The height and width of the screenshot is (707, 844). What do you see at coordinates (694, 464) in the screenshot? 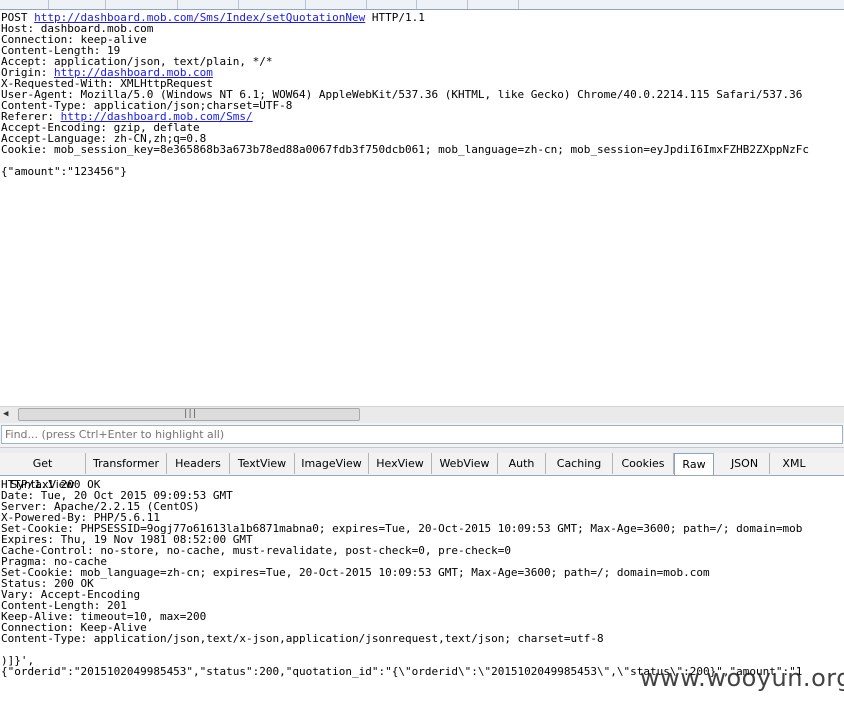
I see `tab-raw: Raw` at bounding box center [694, 464].